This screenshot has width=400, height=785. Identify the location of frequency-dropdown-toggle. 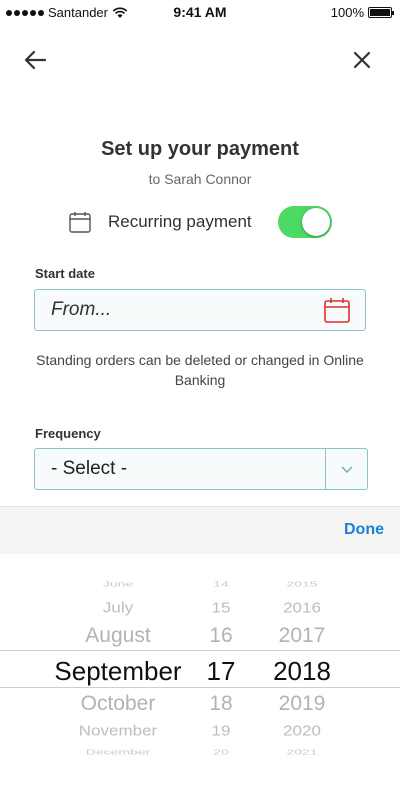
(346, 469).